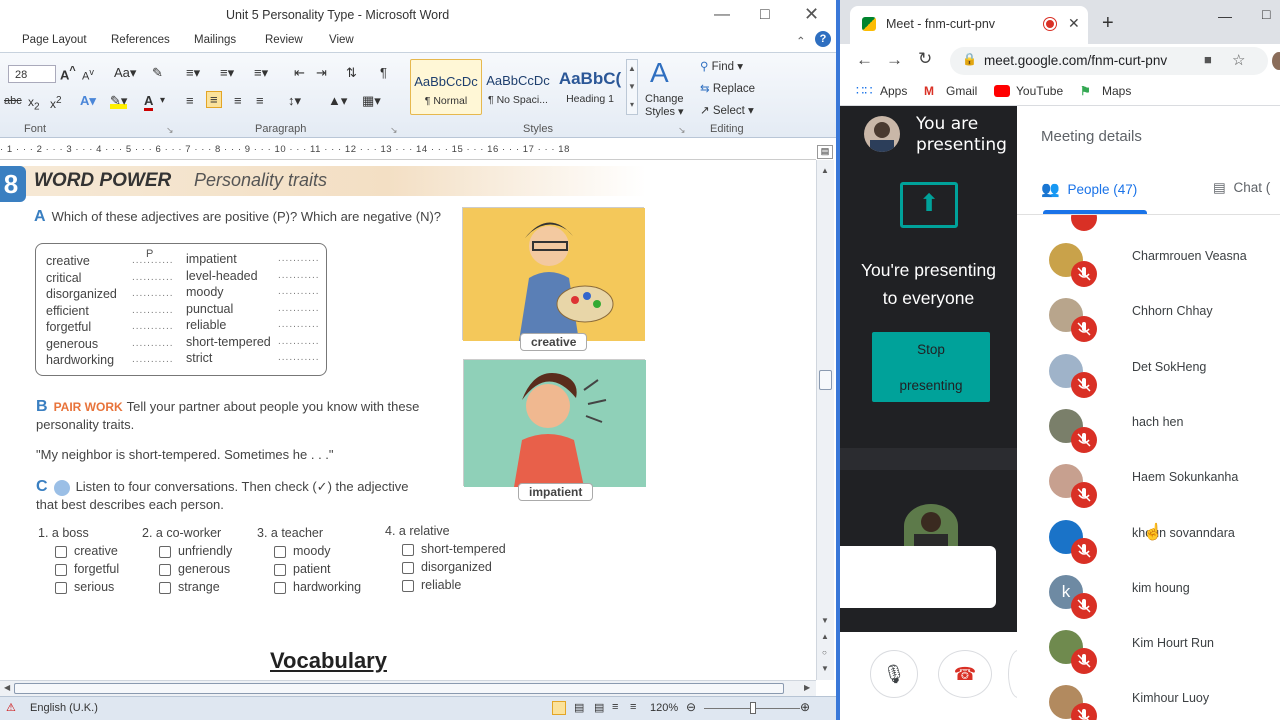  What do you see at coordinates (1225, 16) in the screenshot?
I see `chrome-minimize-icon: —` at bounding box center [1225, 16].